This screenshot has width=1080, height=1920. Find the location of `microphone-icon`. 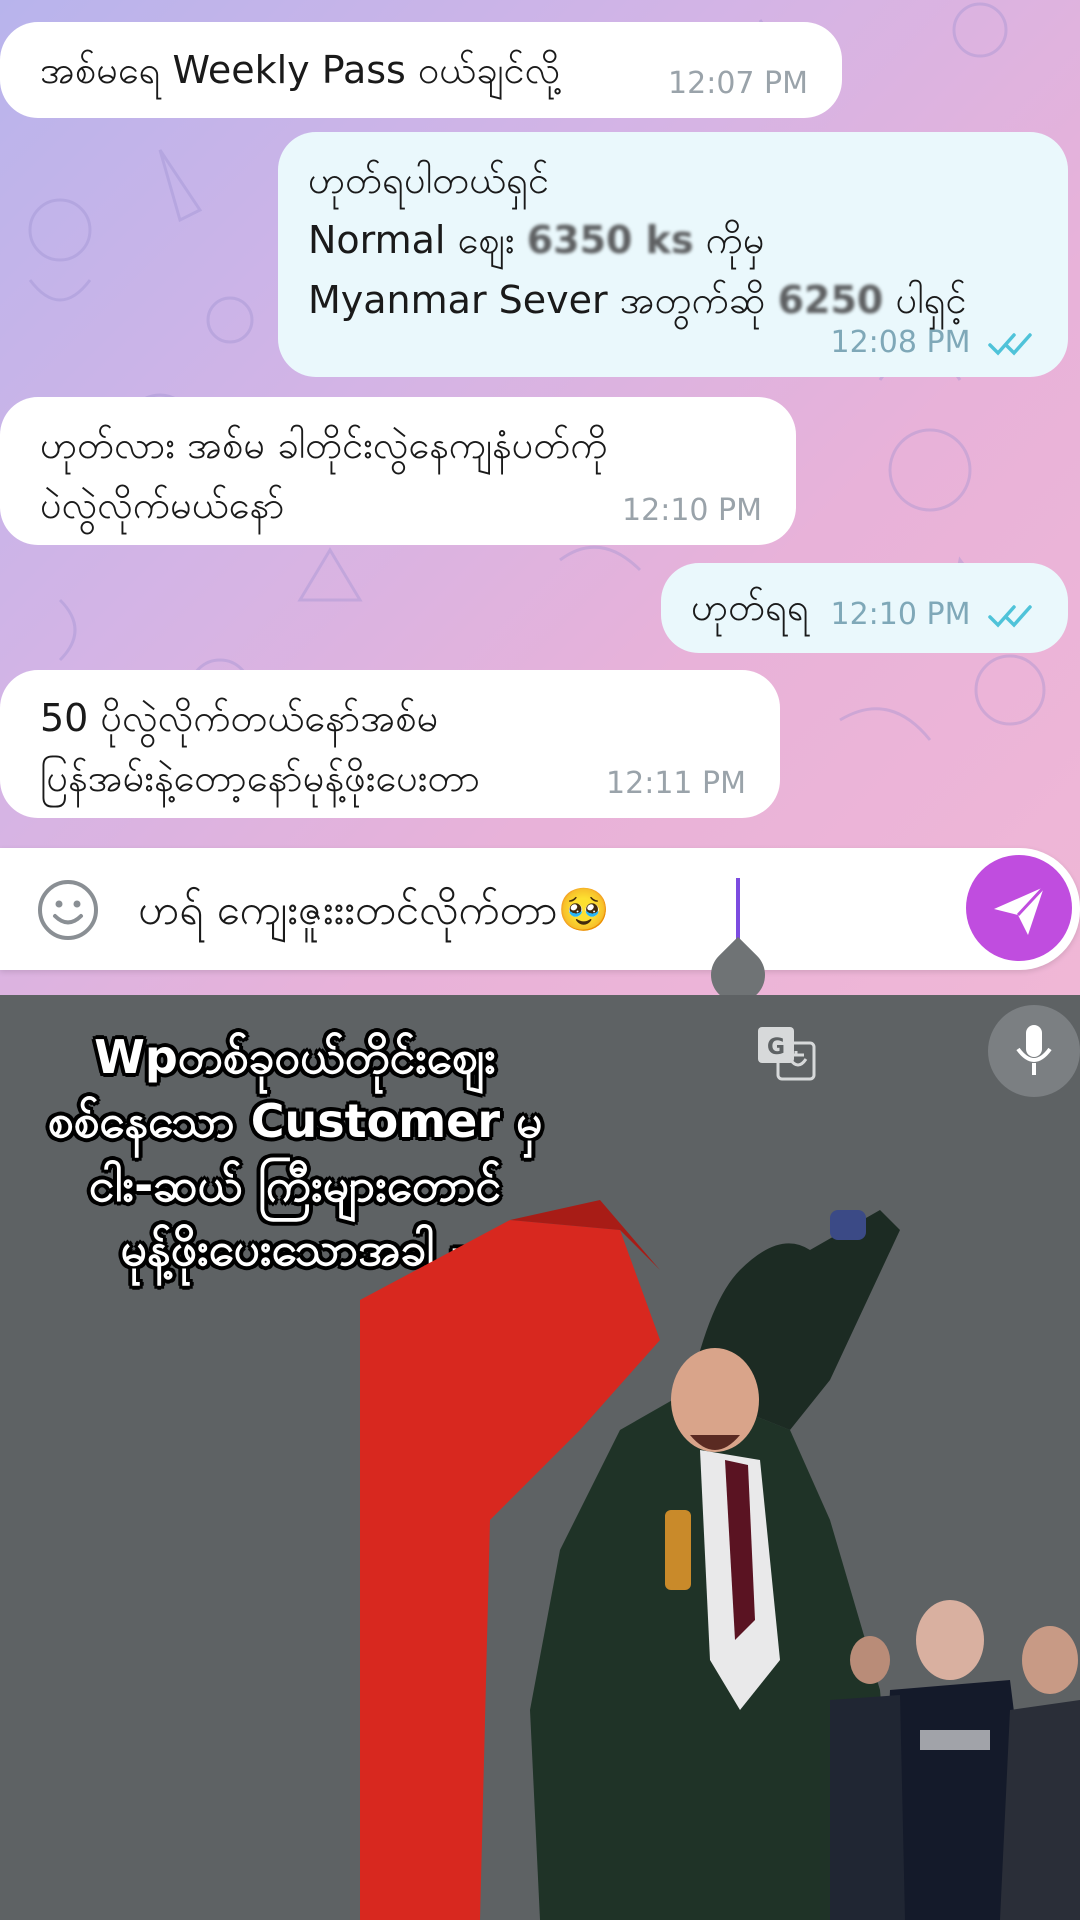

microphone-icon is located at coordinates (1034, 1050).